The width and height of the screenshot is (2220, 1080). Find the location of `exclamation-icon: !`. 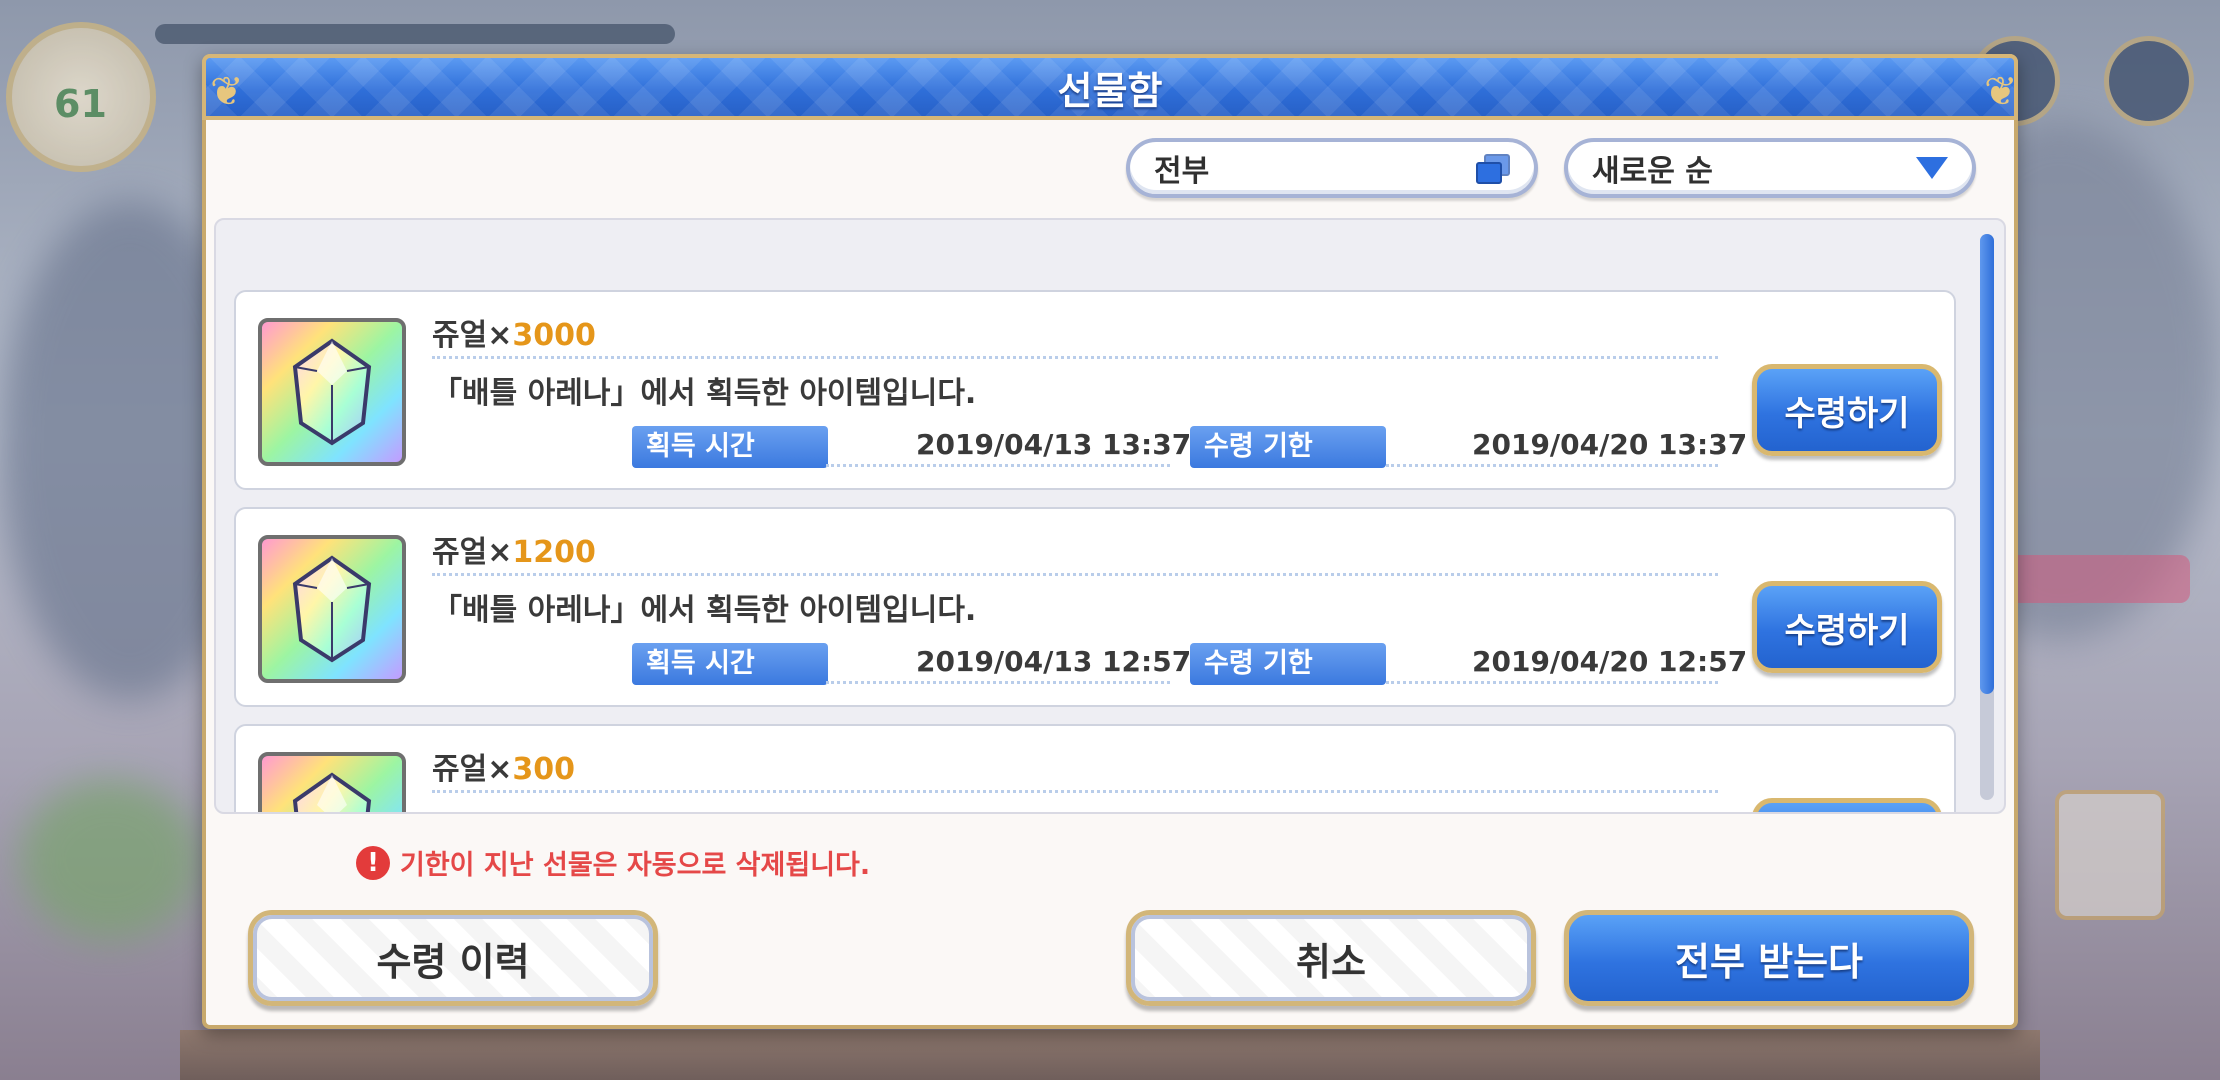

exclamation-icon: ! is located at coordinates (373, 862).